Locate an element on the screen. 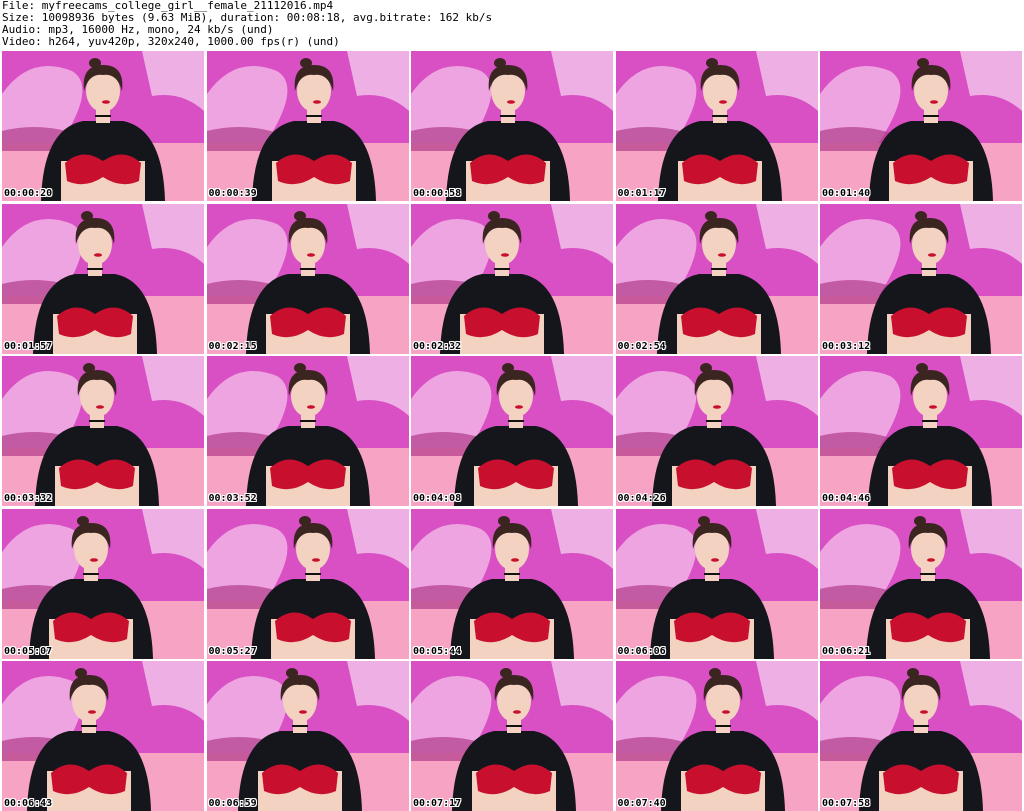 The height and width of the screenshot is (811, 1024). frame-thumbnail: 00:00:58 is located at coordinates (512, 126).